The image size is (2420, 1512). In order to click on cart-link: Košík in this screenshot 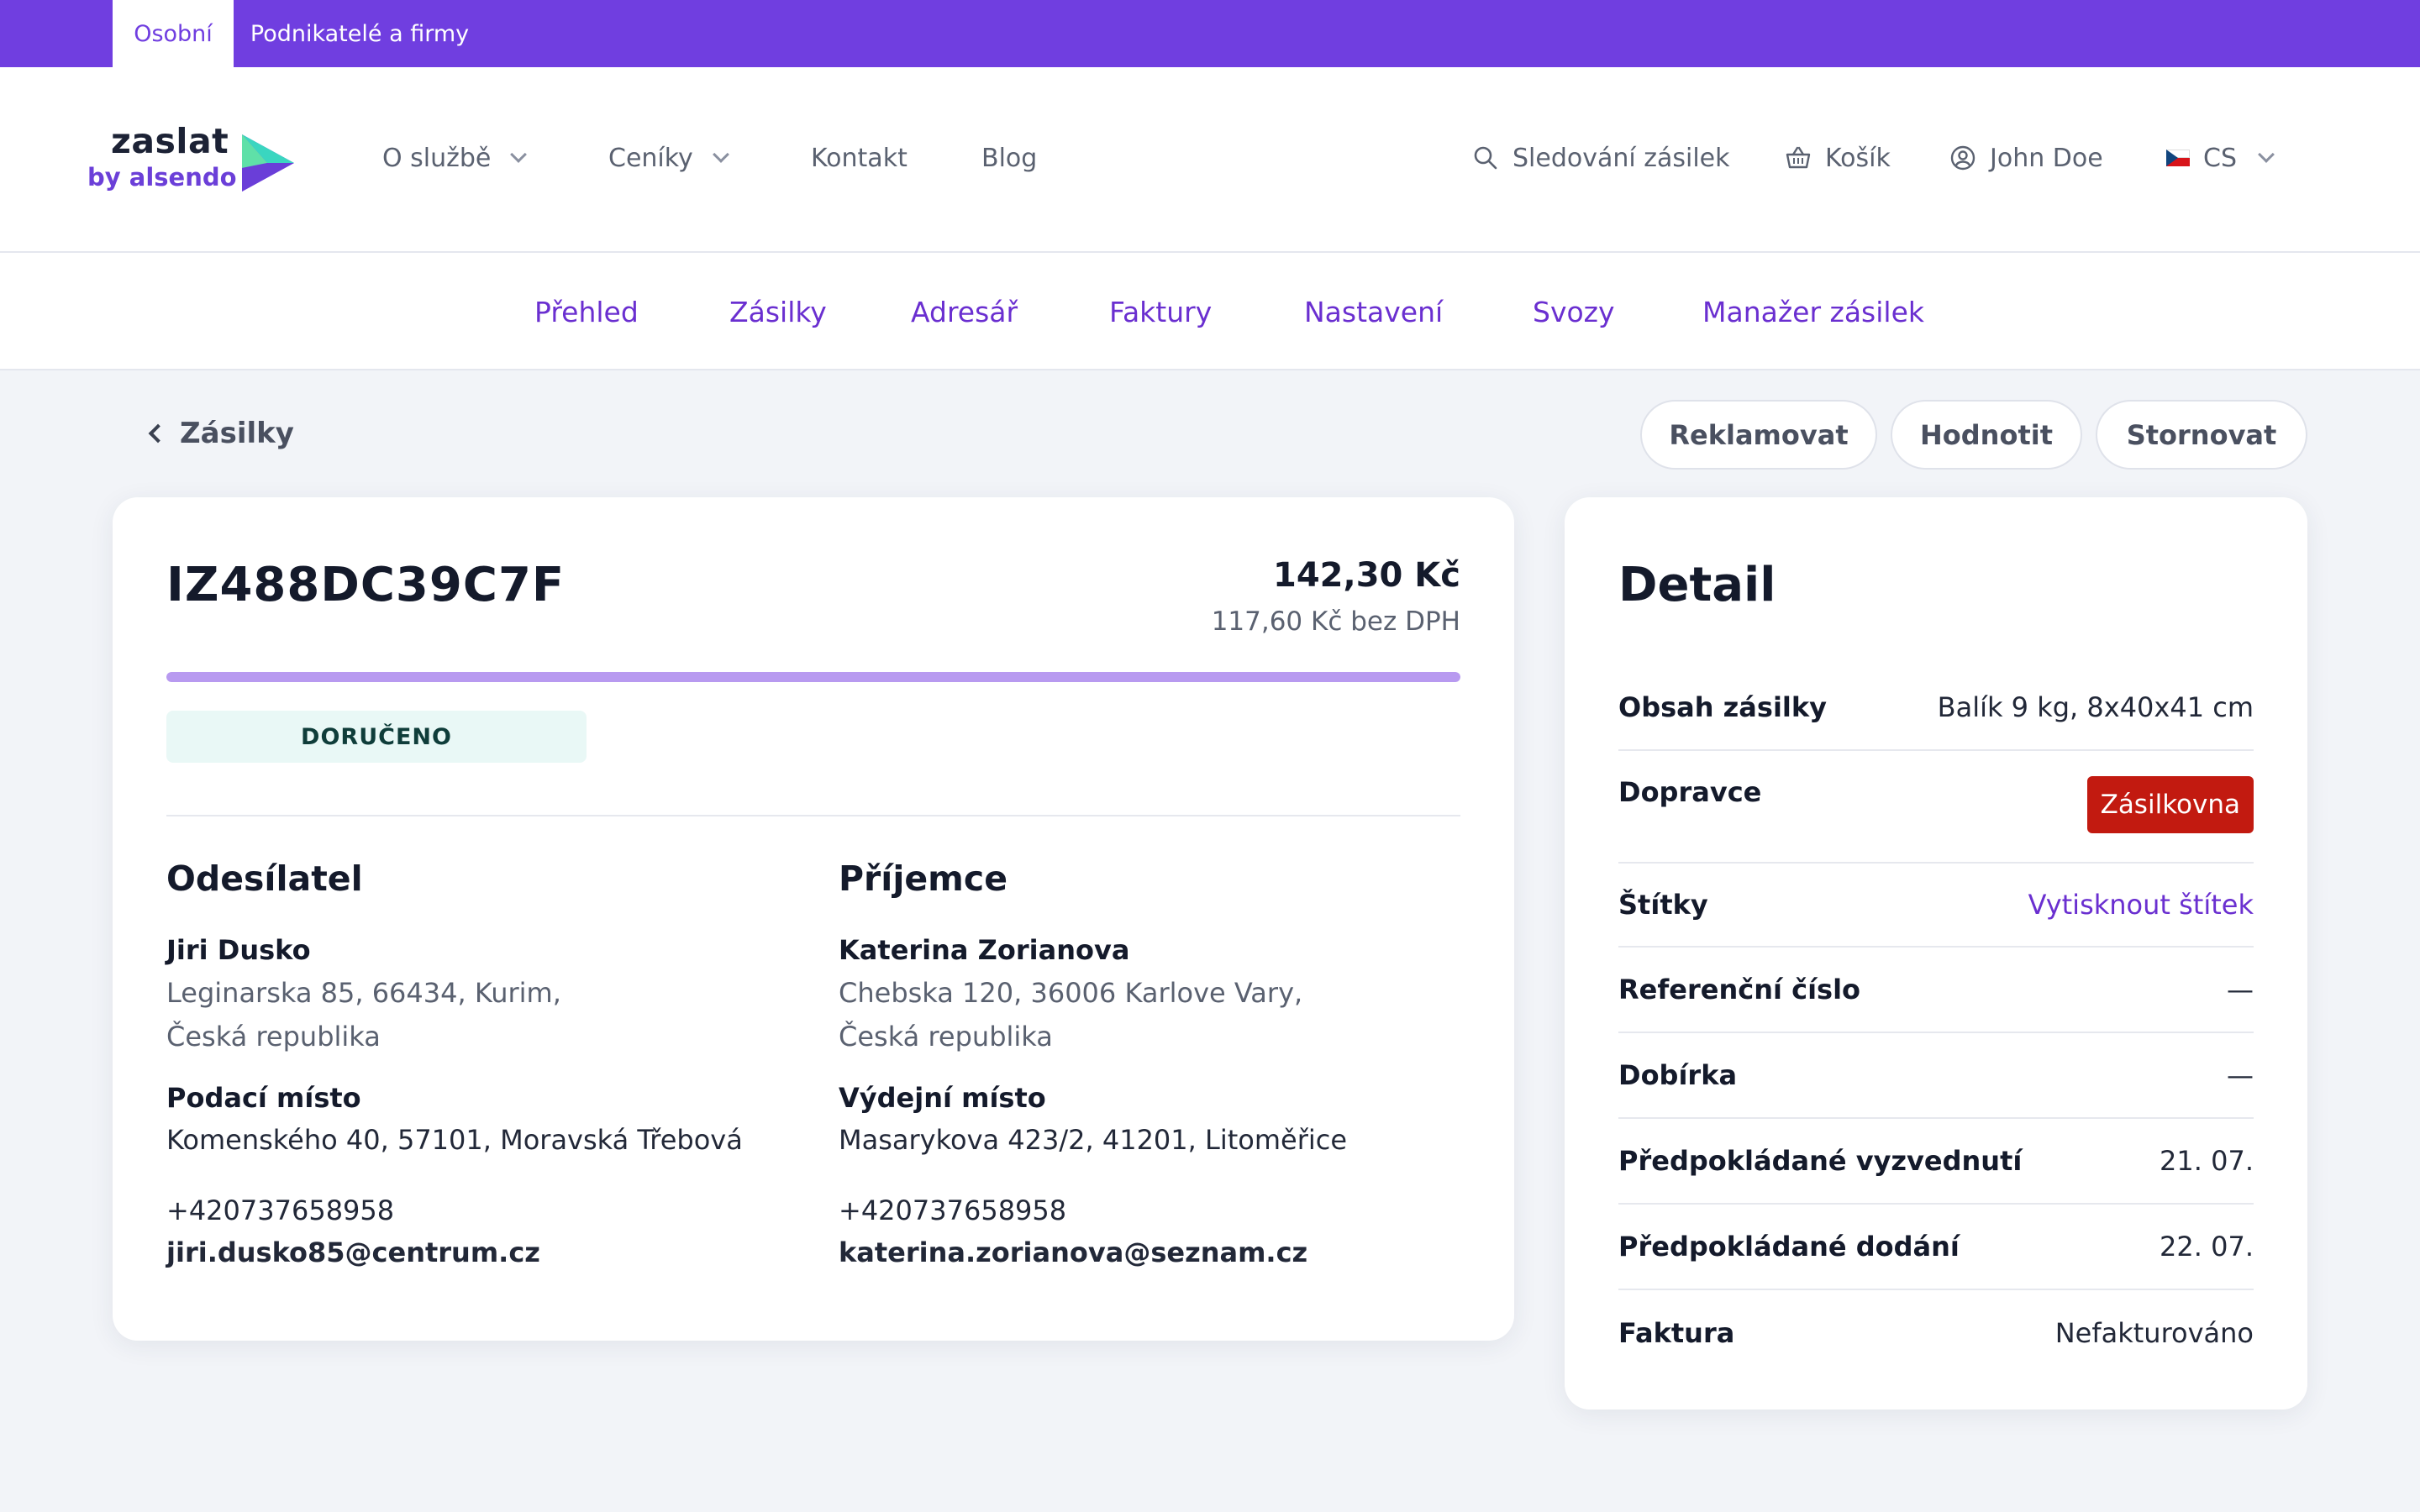, I will do `click(1838, 157)`.